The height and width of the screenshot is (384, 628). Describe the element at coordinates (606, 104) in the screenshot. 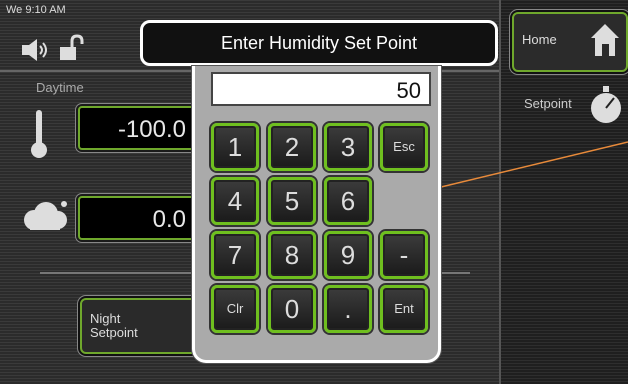

I see `stopwatch-icon` at that location.